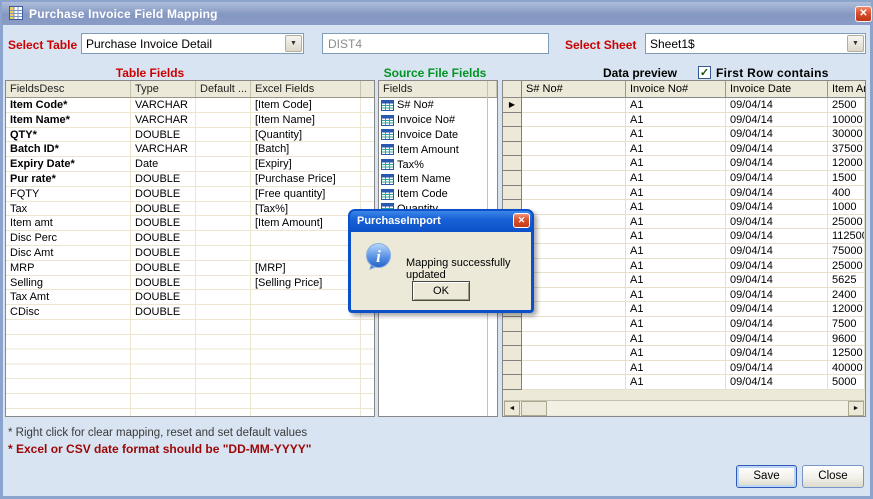 This screenshot has width=873, height=499. I want to click on source-file-name-input, so click(435, 43).